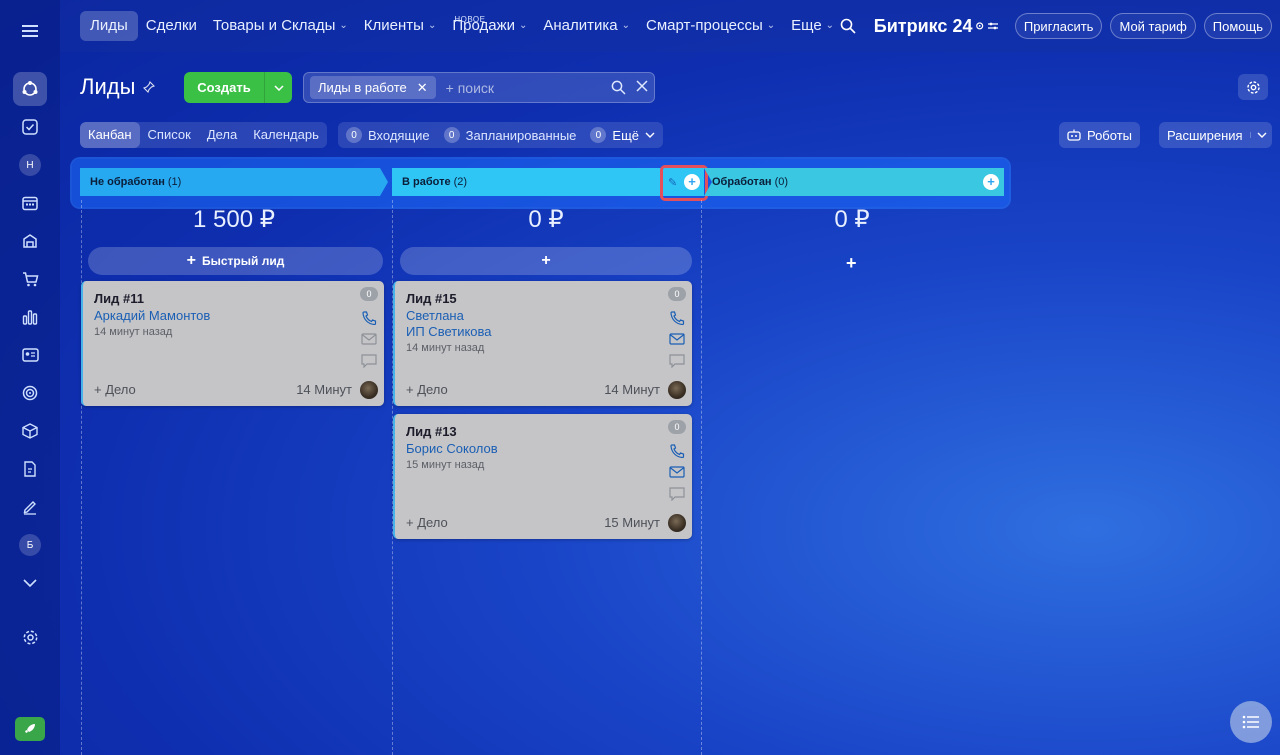 The image size is (1280, 755). What do you see at coordinates (528, 88) in the screenshot?
I see `search-input: + поиск` at bounding box center [528, 88].